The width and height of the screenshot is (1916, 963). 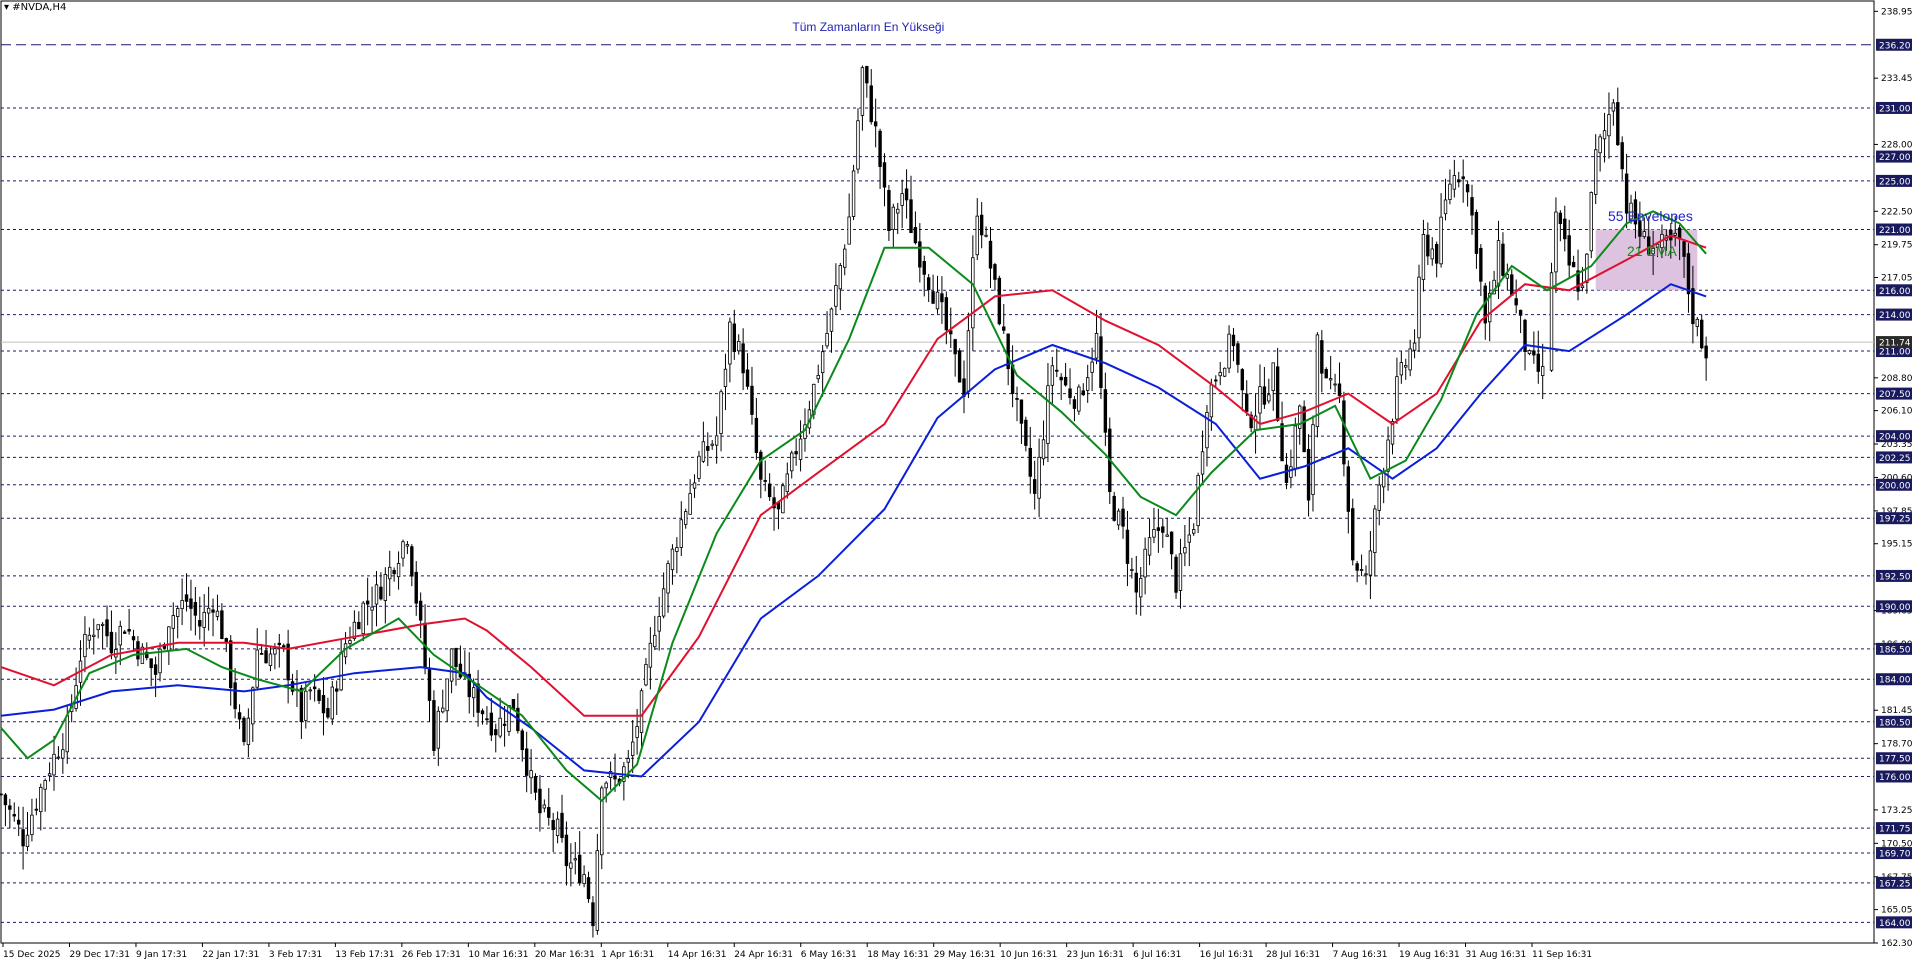 What do you see at coordinates (1895, 231) in the screenshot?
I see `level-price-text: 221.00` at bounding box center [1895, 231].